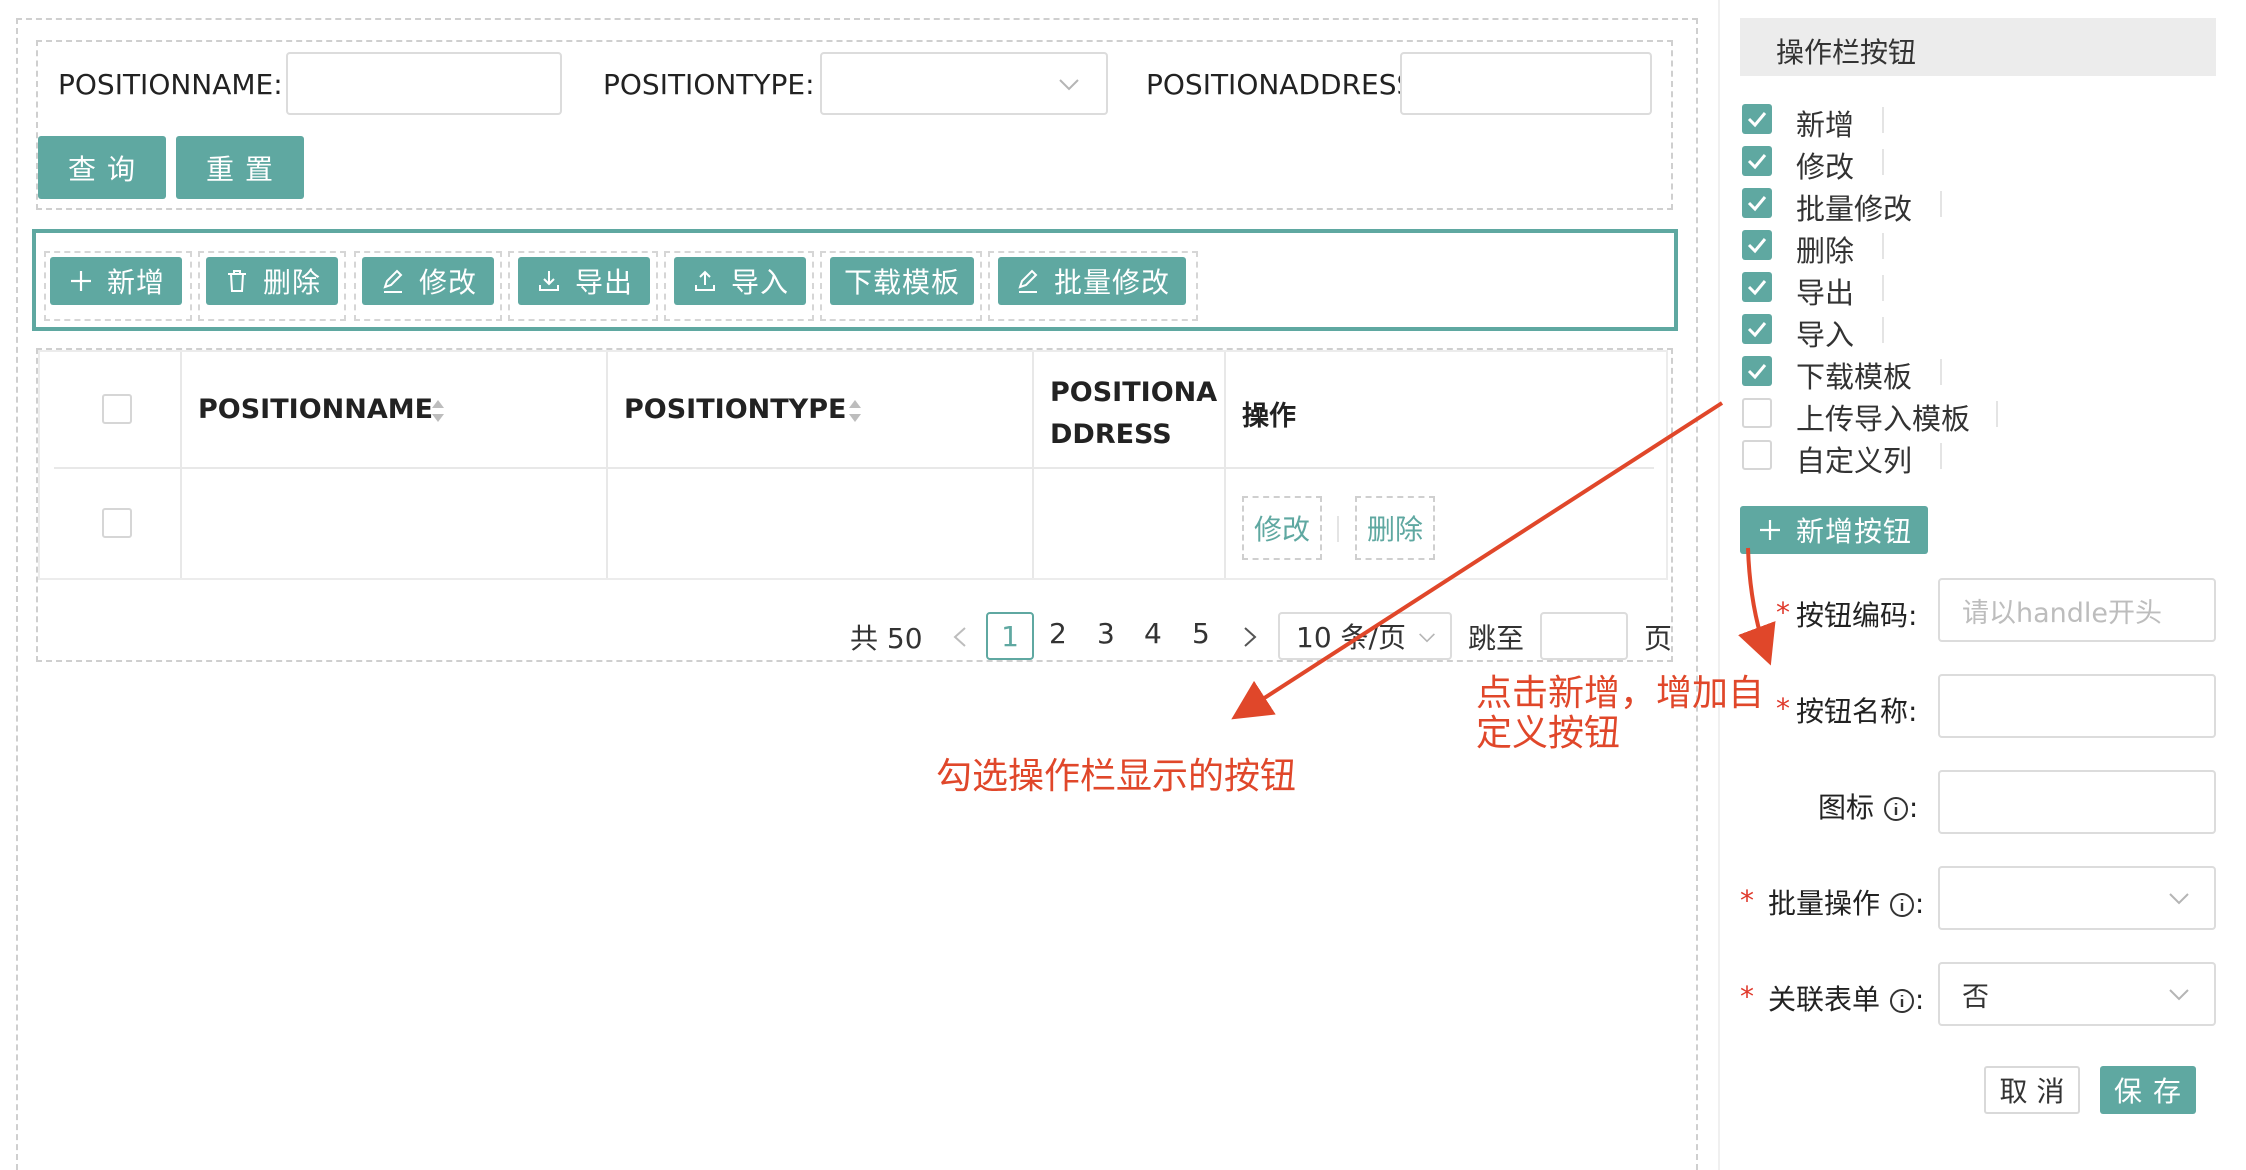 The width and height of the screenshot is (2246, 1170). Describe the element at coordinates (1351, 637) in the screenshot. I see `page-size-value: 10 条/页` at that location.